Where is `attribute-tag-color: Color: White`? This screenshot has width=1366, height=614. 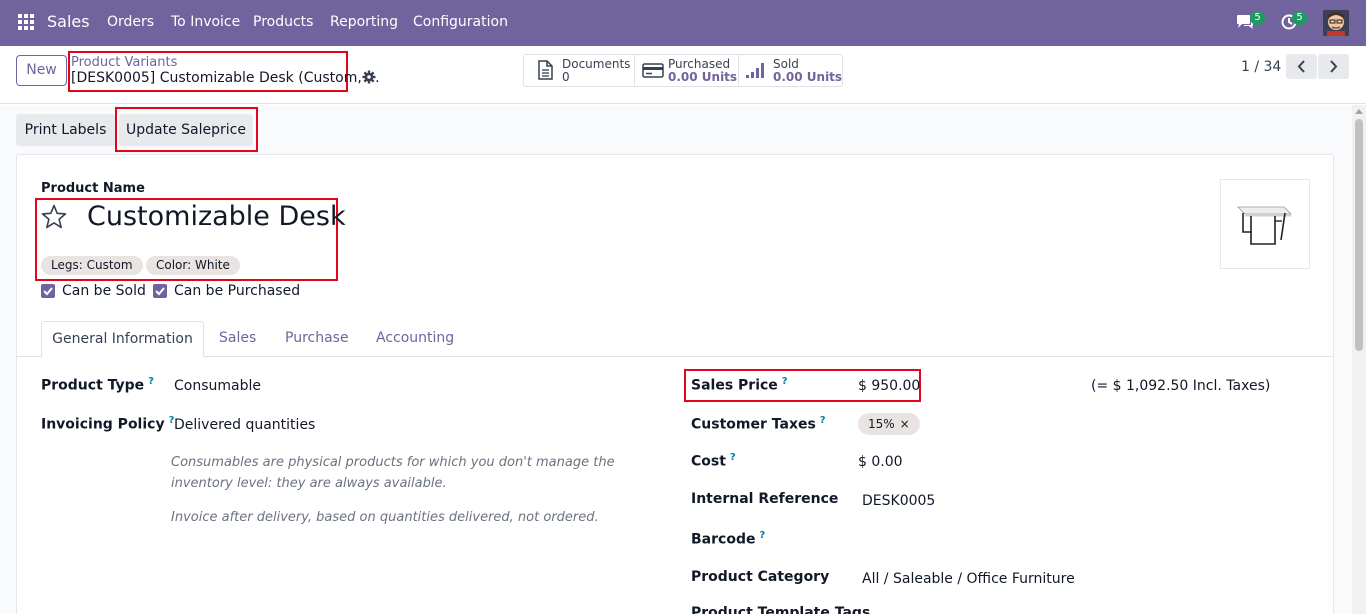 attribute-tag-color: Color: White is located at coordinates (193, 265).